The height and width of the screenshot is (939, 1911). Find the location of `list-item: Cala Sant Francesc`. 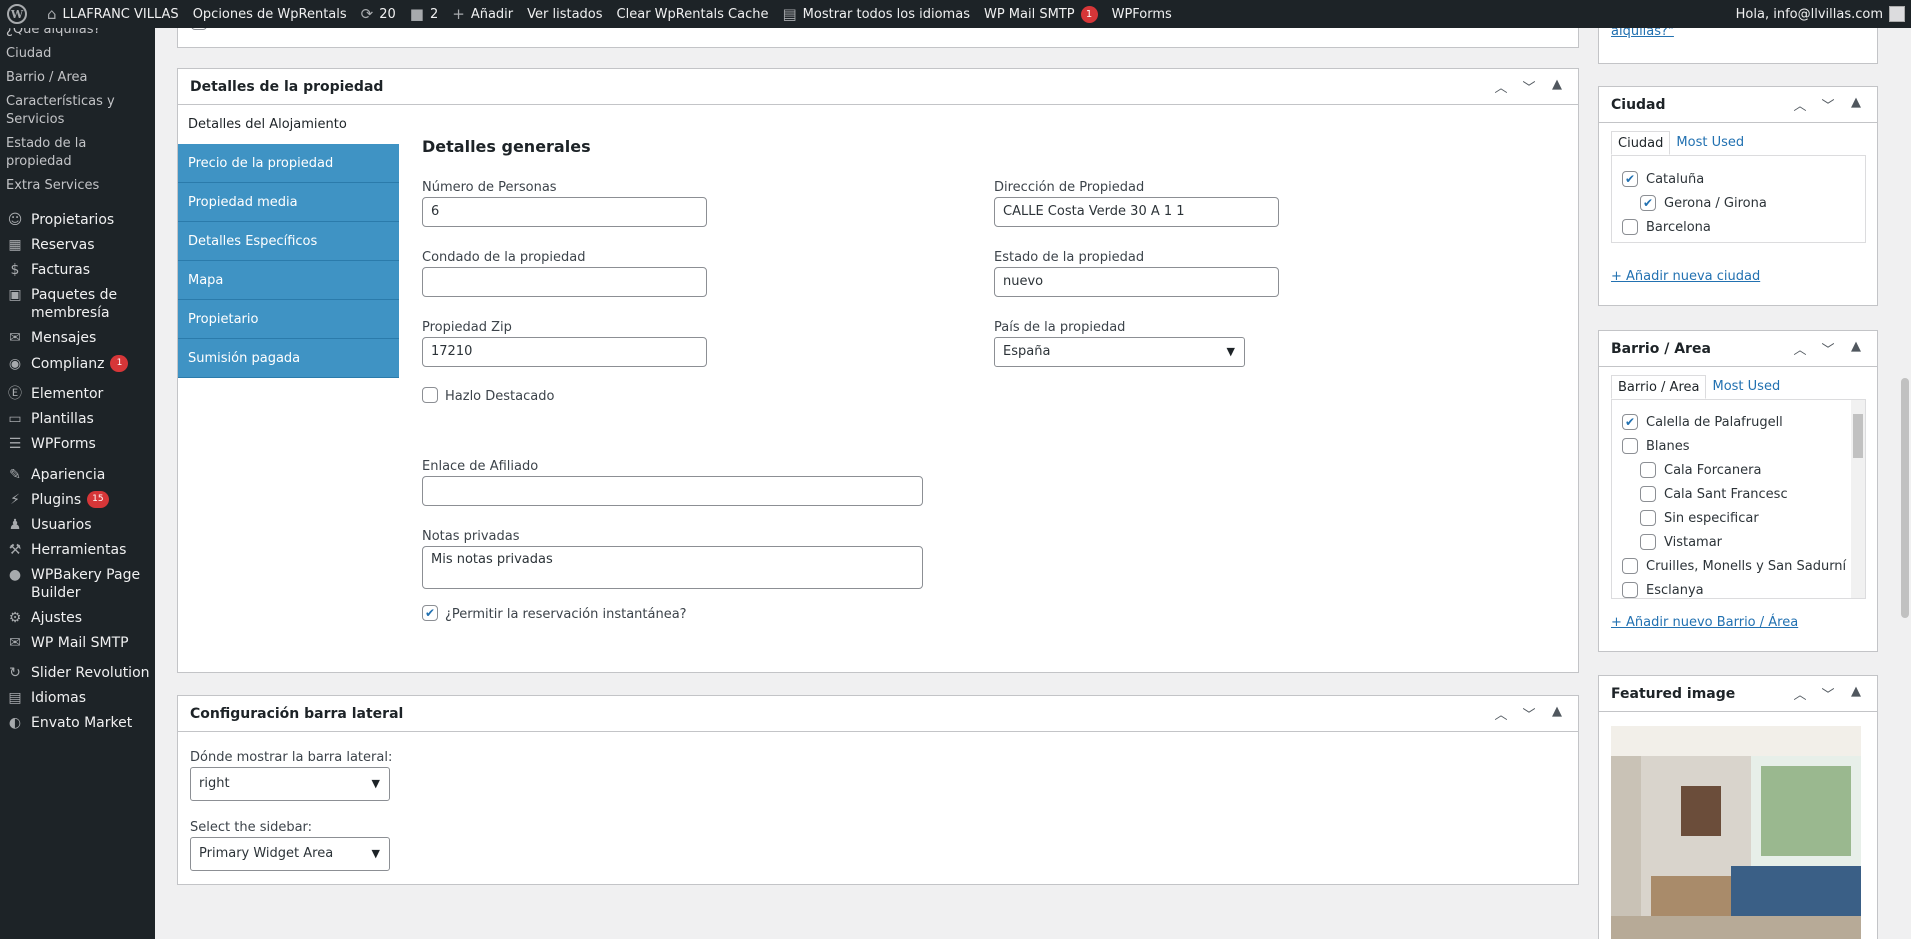

list-item: Cala Sant Francesc is located at coordinates (1714, 494).